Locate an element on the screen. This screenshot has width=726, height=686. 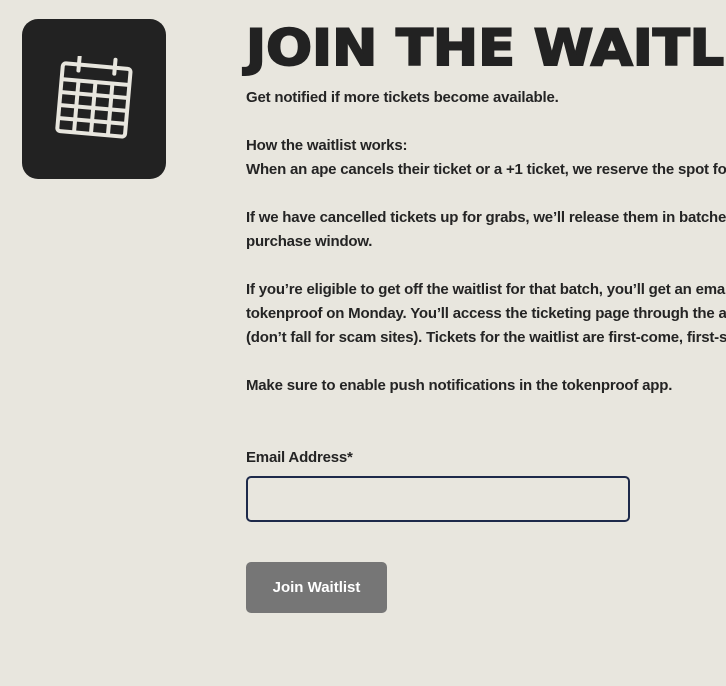
email-field is located at coordinates (438, 499).